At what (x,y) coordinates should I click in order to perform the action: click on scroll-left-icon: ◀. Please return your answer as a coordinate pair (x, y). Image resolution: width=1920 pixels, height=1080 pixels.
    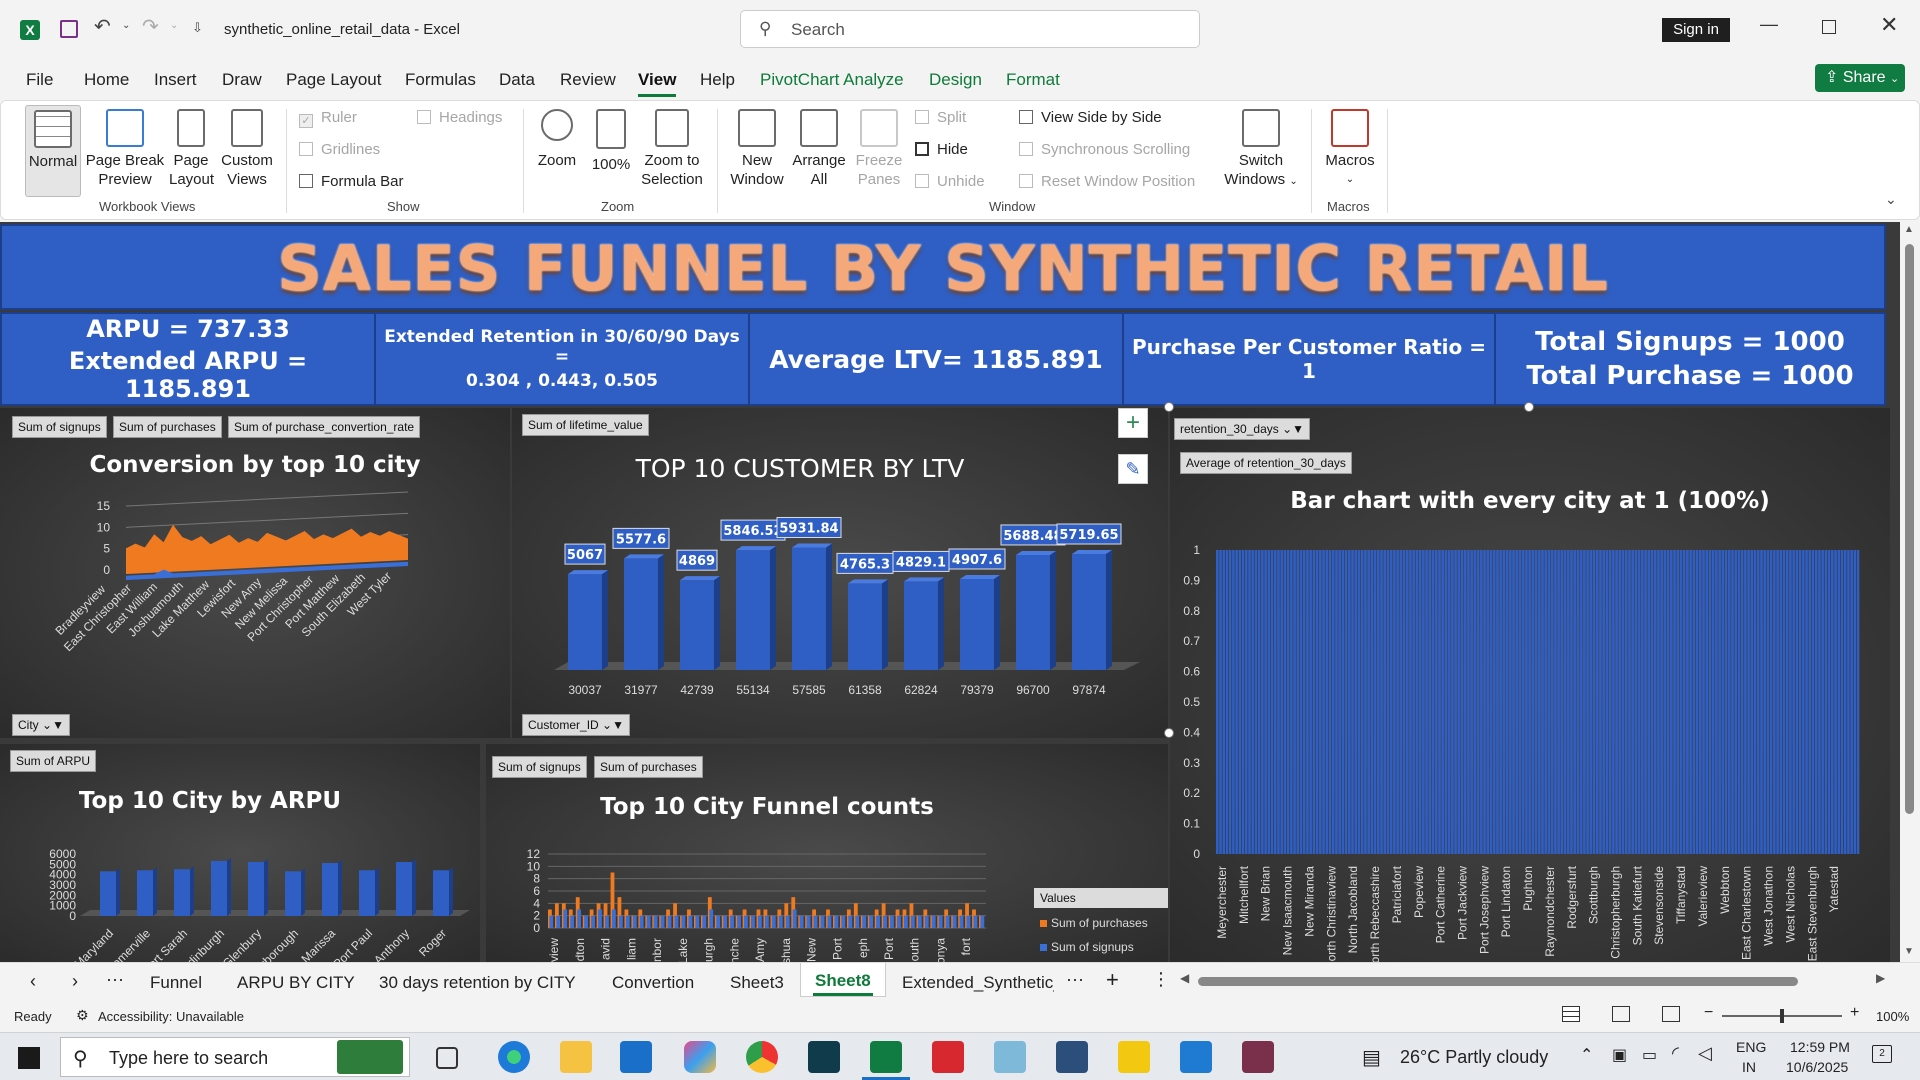
    Looking at the image, I should click on (1184, 978).